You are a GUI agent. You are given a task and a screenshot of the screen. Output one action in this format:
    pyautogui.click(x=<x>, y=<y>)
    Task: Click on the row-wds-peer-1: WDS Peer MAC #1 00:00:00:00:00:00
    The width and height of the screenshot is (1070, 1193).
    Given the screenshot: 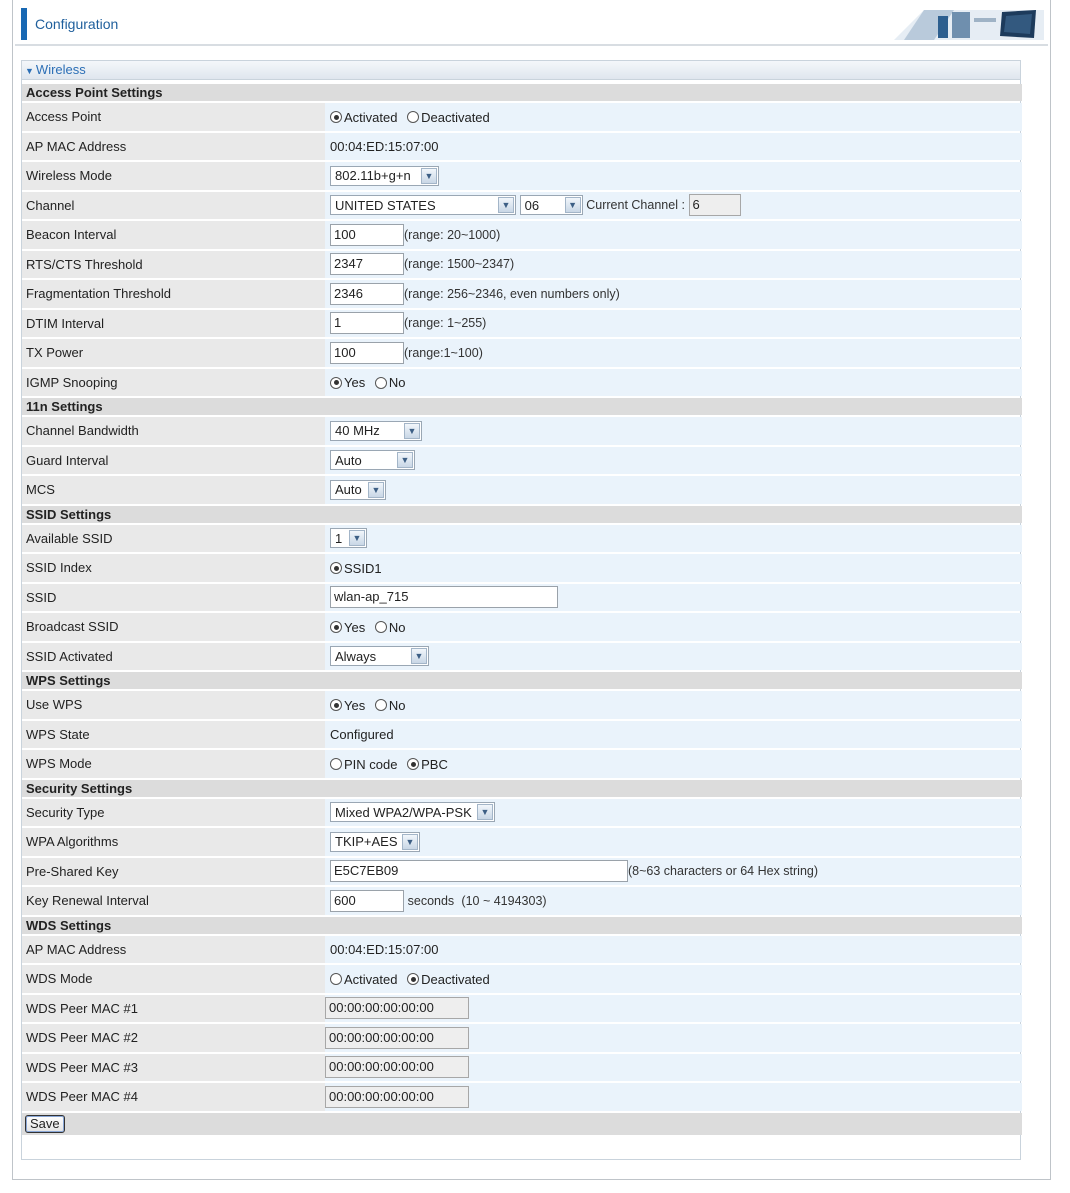 What is the action you would take?
    pyautogui.click(x=522, y=1008)
    